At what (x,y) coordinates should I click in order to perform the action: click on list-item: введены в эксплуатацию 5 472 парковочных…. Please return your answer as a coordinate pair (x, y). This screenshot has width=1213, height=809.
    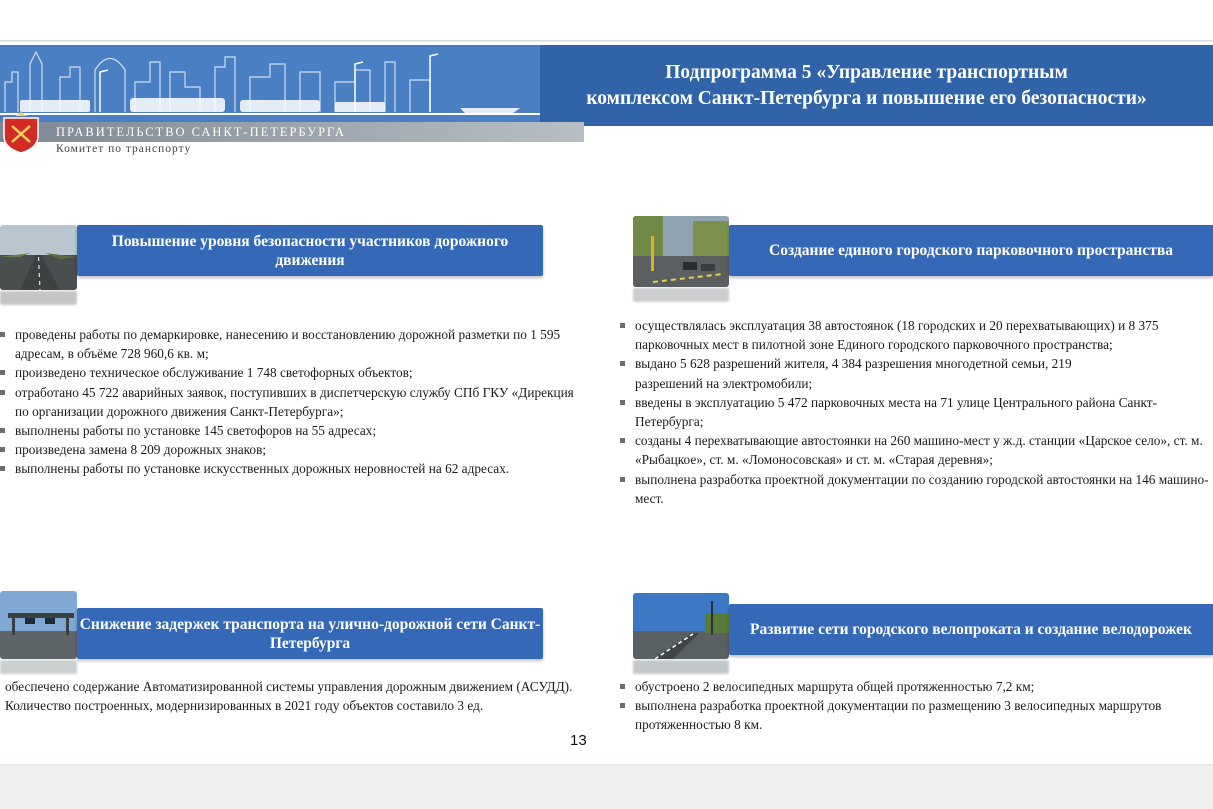
    Looking at the image, I should click on (916, 412).